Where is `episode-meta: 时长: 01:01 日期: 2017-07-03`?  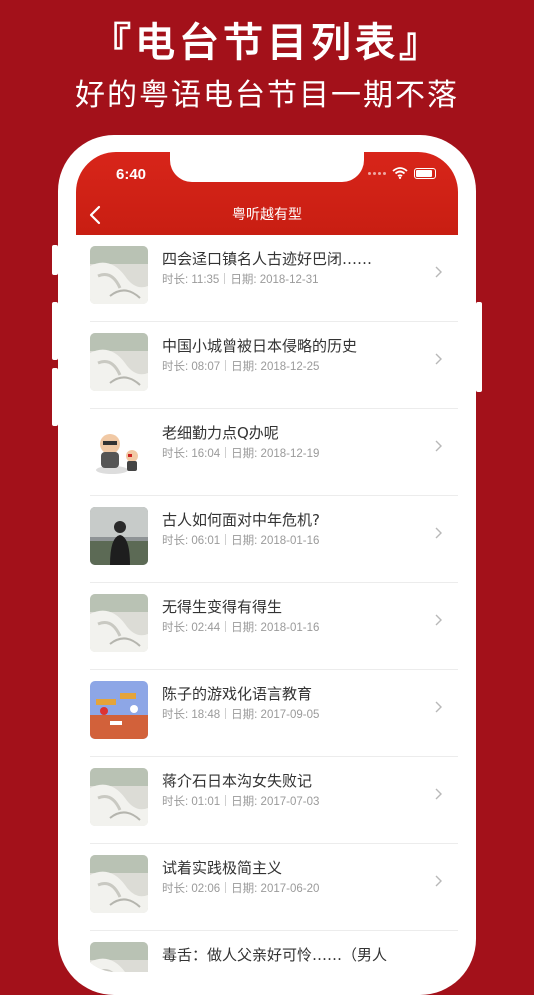
episode-meta: 时长: 01:01 日期: 2017-07-03 is located at coordinates (240, 801).